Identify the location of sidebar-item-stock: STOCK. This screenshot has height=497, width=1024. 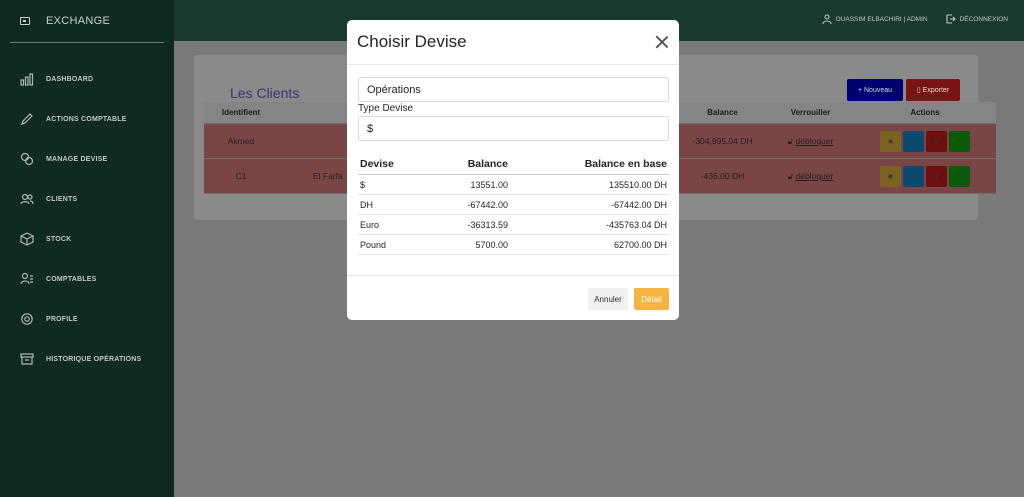
(87, 239).